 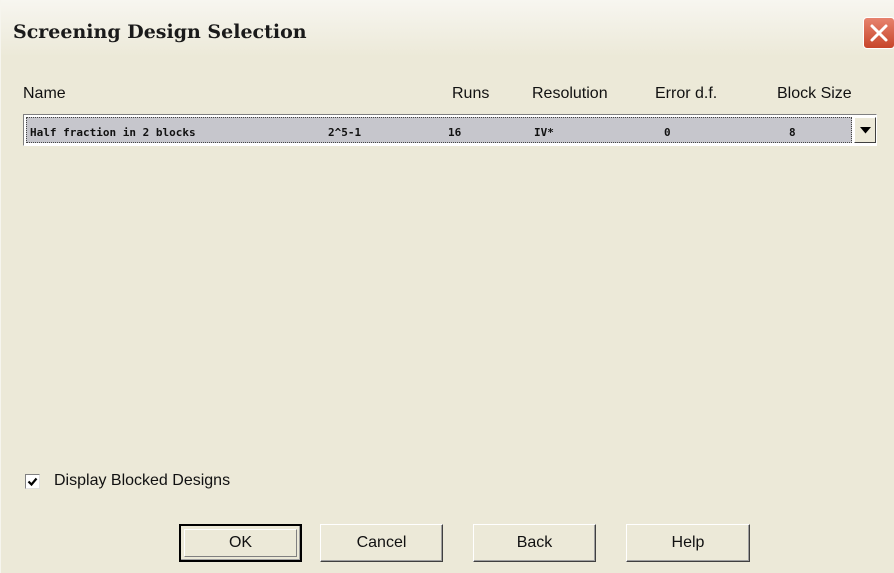 I want to click on cancel-button: Cancel, so click(x=381, y=543).